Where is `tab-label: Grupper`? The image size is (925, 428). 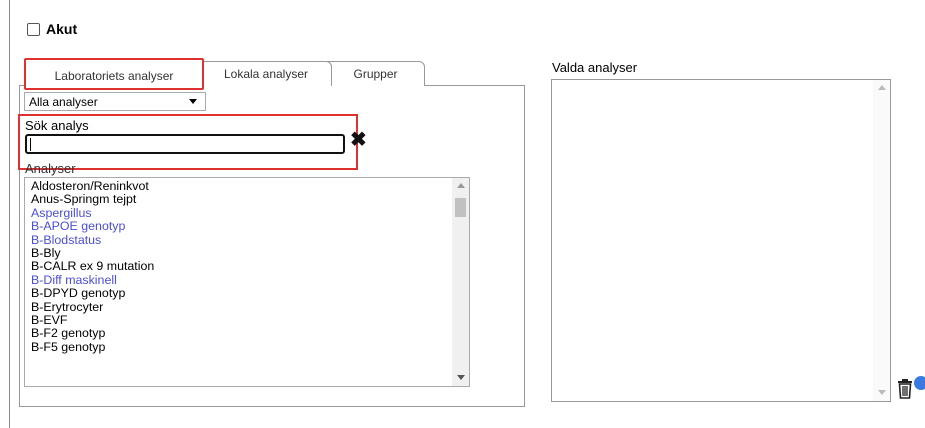 tab-label: Grupper is located at coordinates (375, 74).